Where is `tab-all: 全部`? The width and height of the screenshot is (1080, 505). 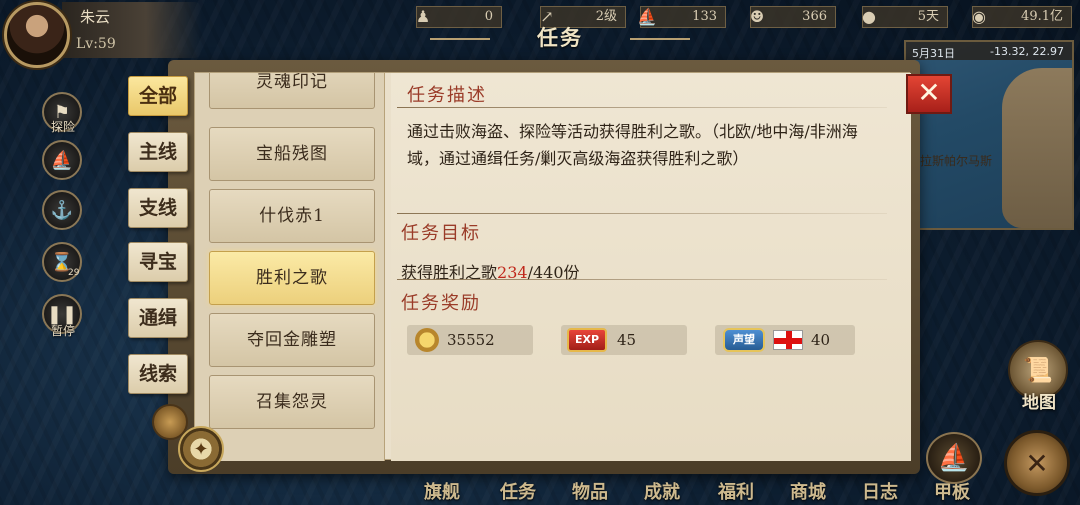 tab-all: 全部 is located at coordinates (158, 96).